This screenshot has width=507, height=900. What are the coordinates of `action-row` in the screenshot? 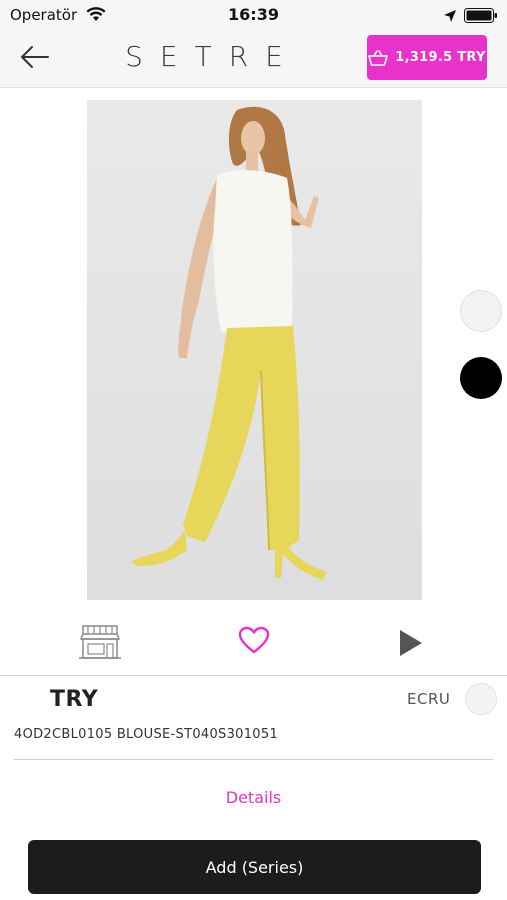 It's located at (253, 644).